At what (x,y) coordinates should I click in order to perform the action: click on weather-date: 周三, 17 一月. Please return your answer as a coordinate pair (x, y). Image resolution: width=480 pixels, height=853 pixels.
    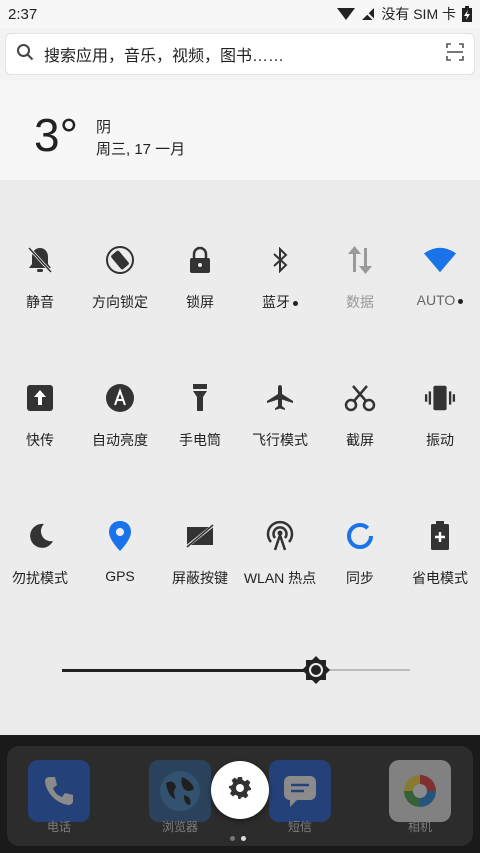
    Looking at the image, I should click on (141, 149).